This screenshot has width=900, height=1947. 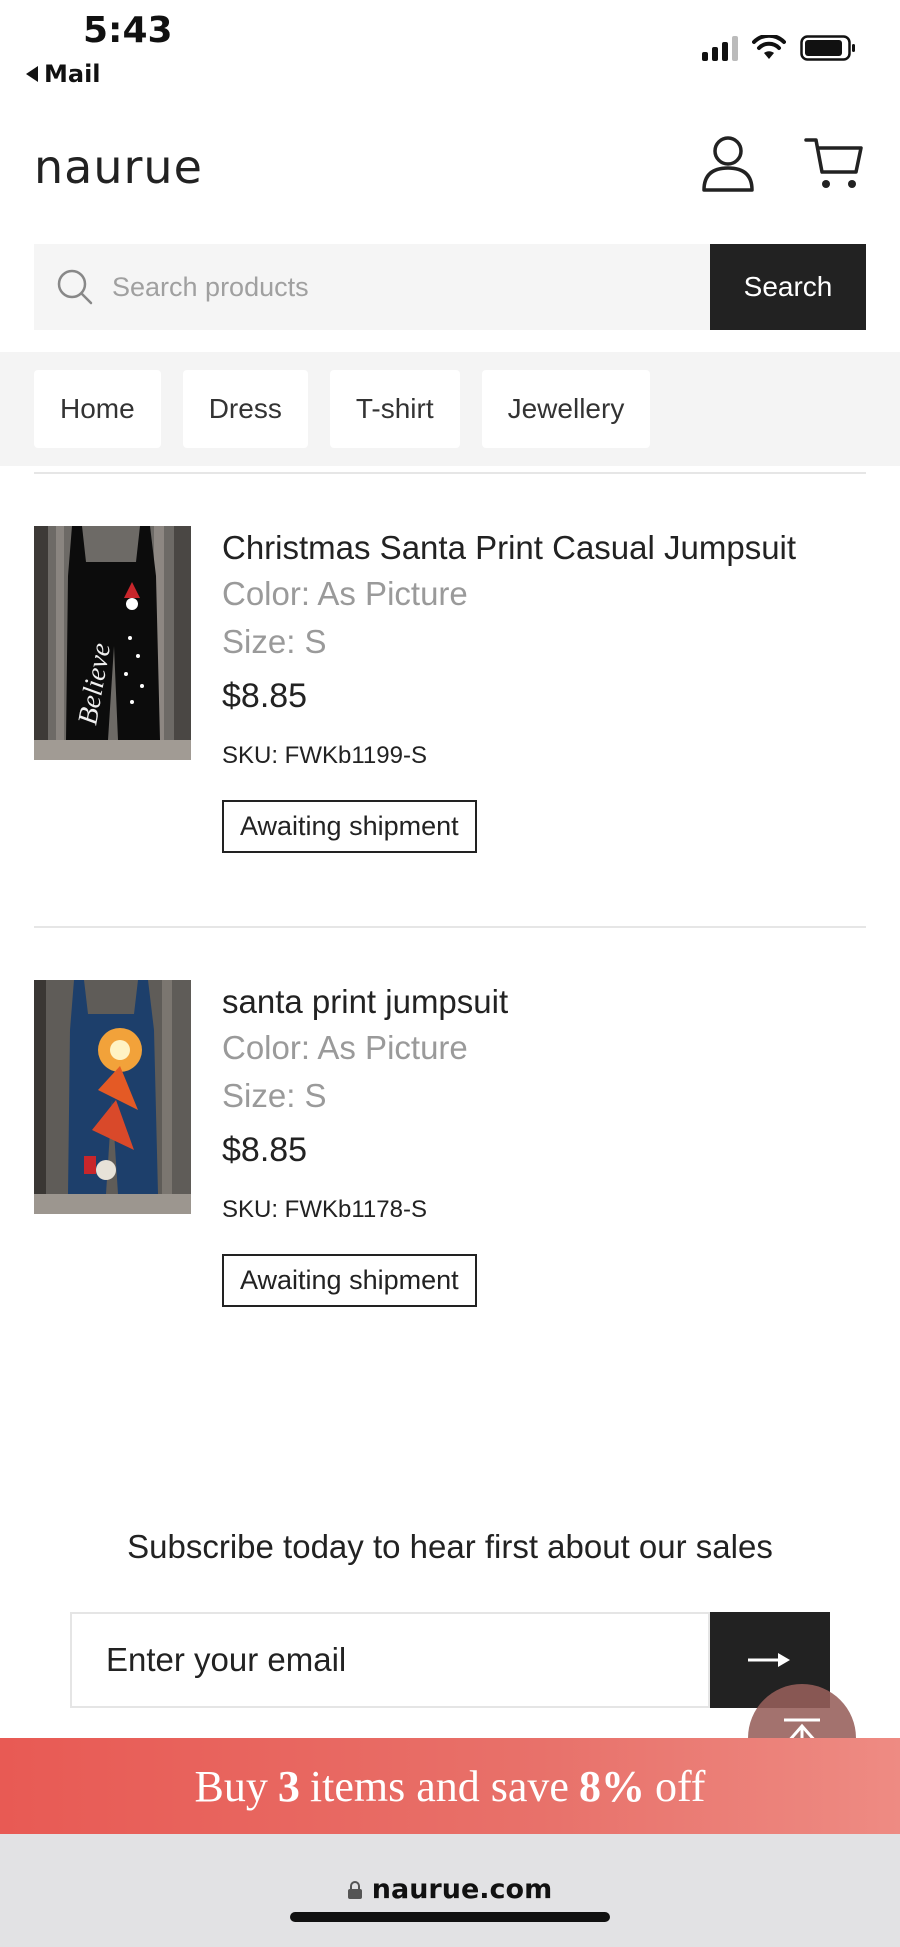 I want to click on url-display: naurue.com, so click(x=450, y=1889).